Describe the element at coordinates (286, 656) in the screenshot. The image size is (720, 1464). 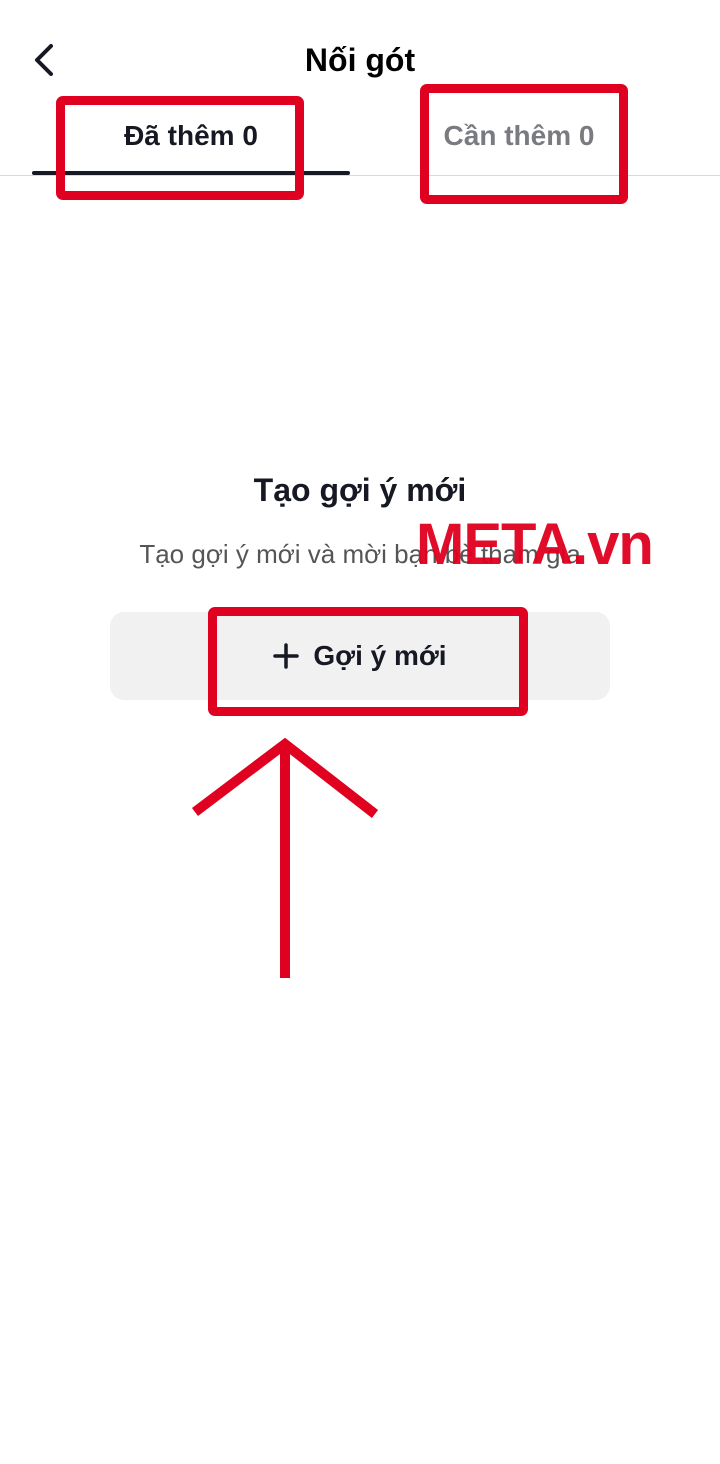
I see `plus-icon` at that location.